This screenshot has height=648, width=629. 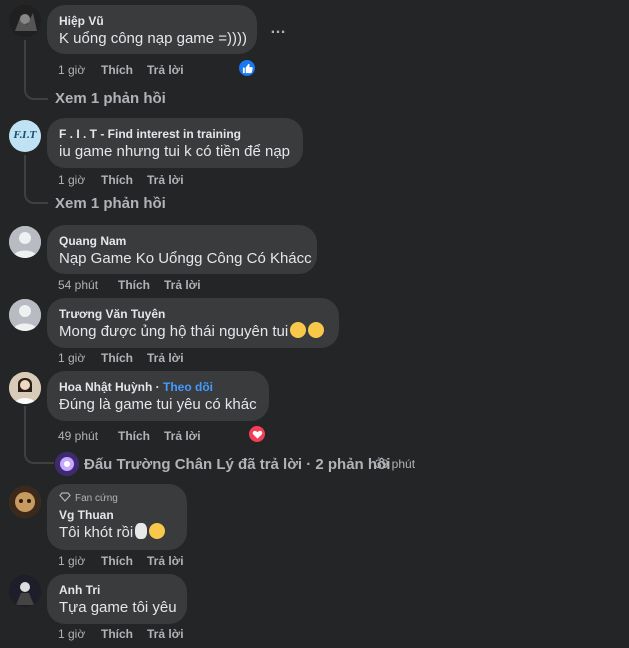 I want to click on fan-badge: Fan cứng, so click(x=117, y=498).